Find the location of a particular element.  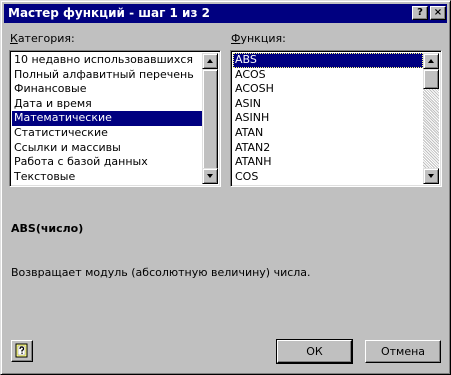

function-list-item: ATAN2 is located at coordinates (328, 148).